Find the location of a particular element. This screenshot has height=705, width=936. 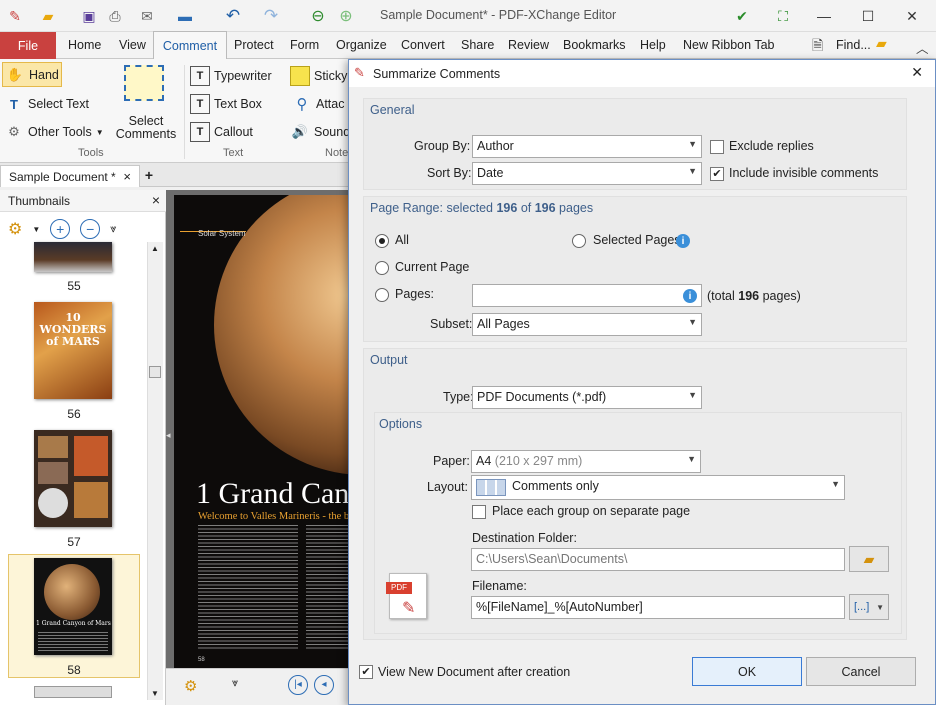

zoom-in-icon: + is located at coordinates (60, 229).